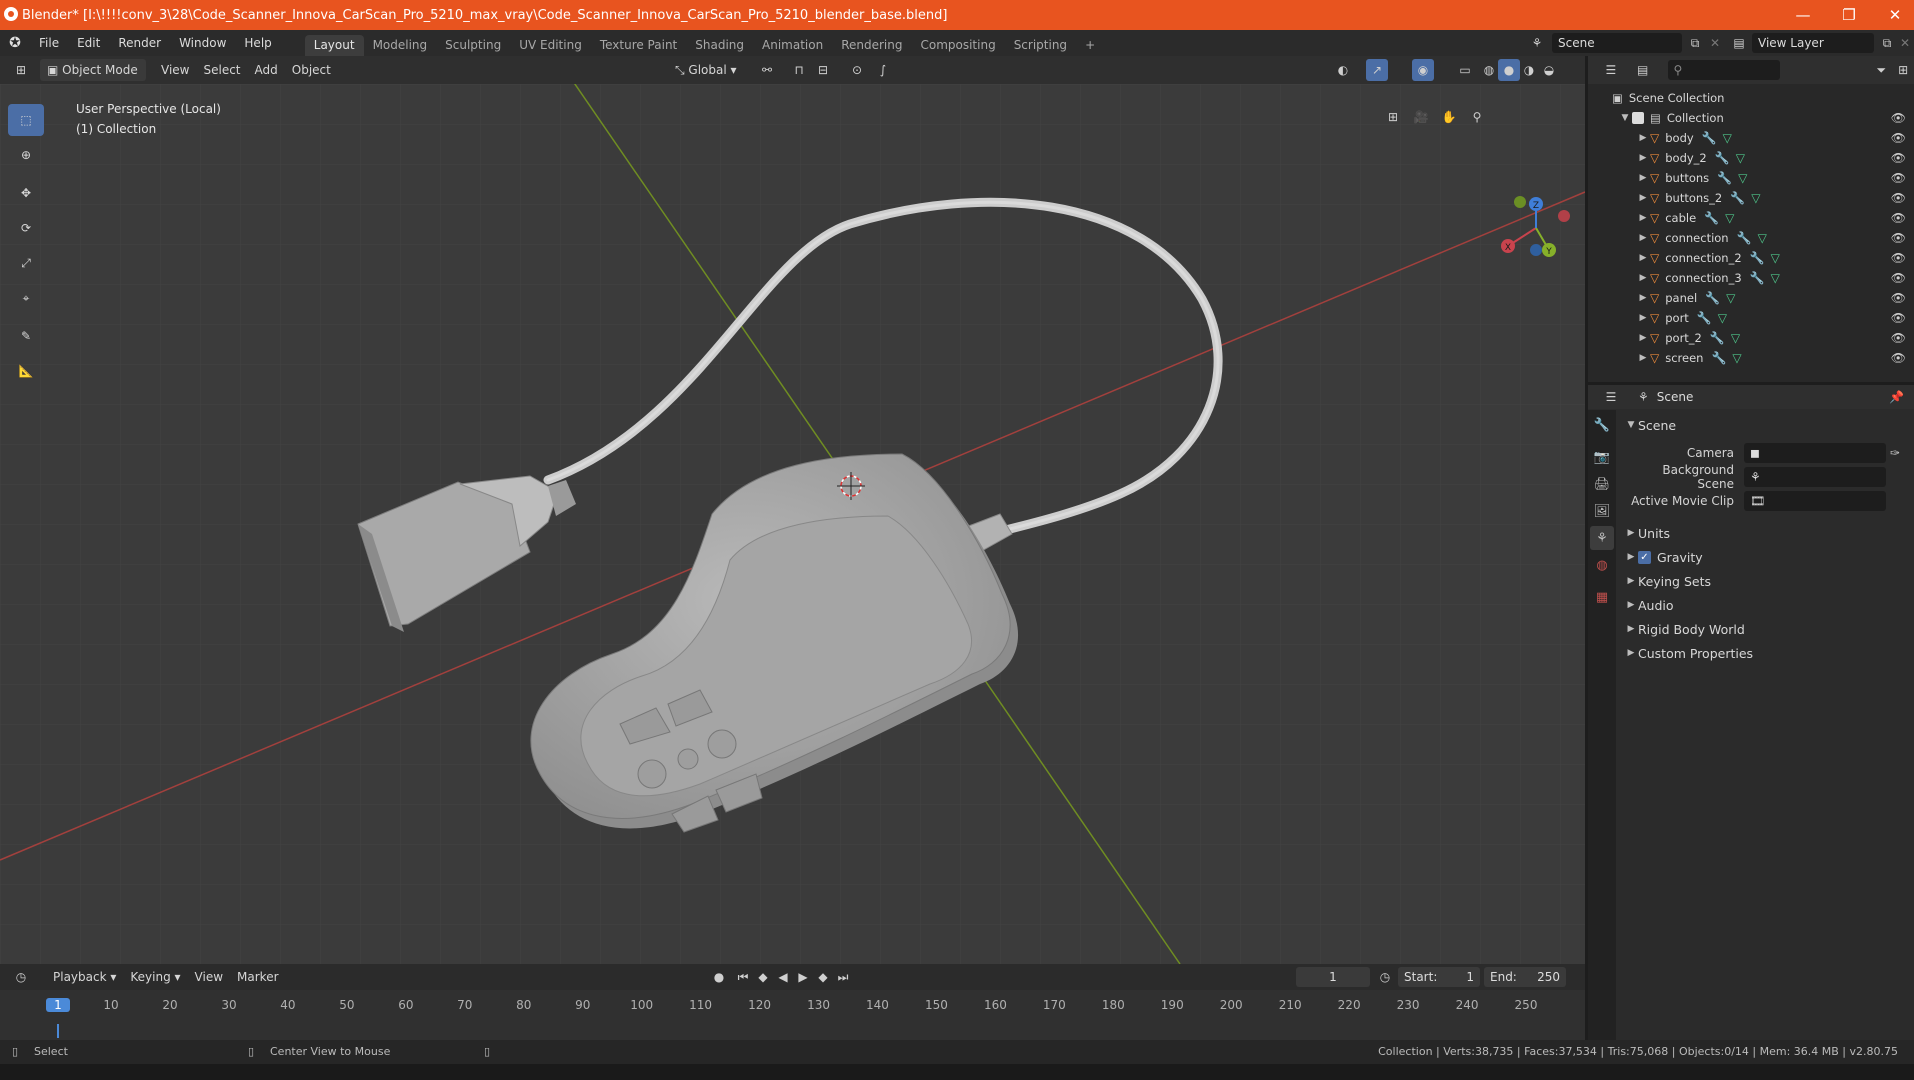 This screenshot has height=1080, width=1914. Describe the element at coordinates (311, 70) in the screenshot. I see `menu-object: Object` at that location.